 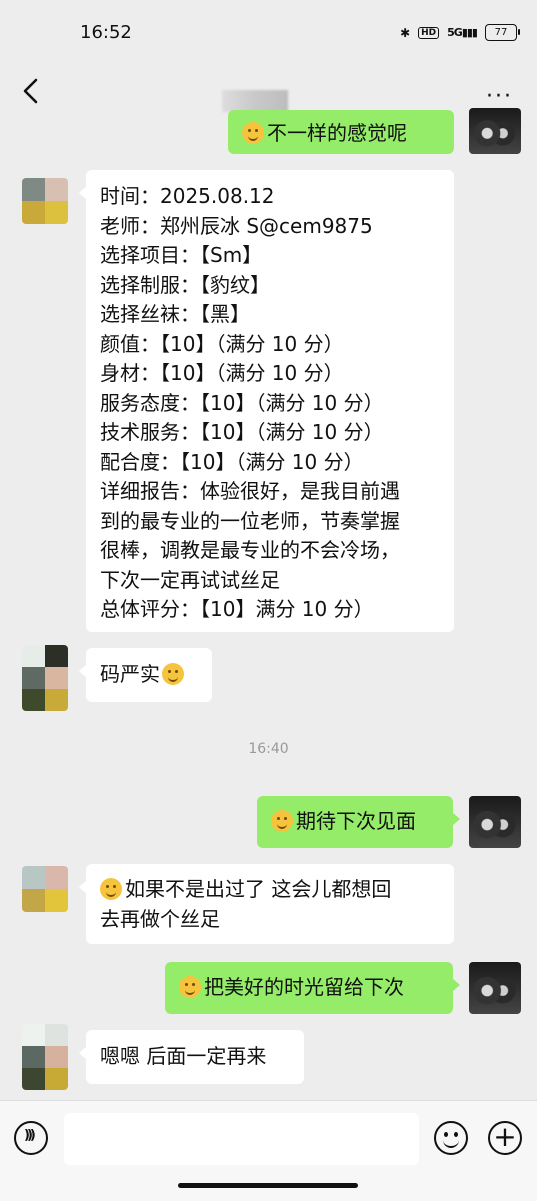 I want to click on review-line-teacher: 老师：郑州辰冰 S@cem9875, so click(x=236, y=225).